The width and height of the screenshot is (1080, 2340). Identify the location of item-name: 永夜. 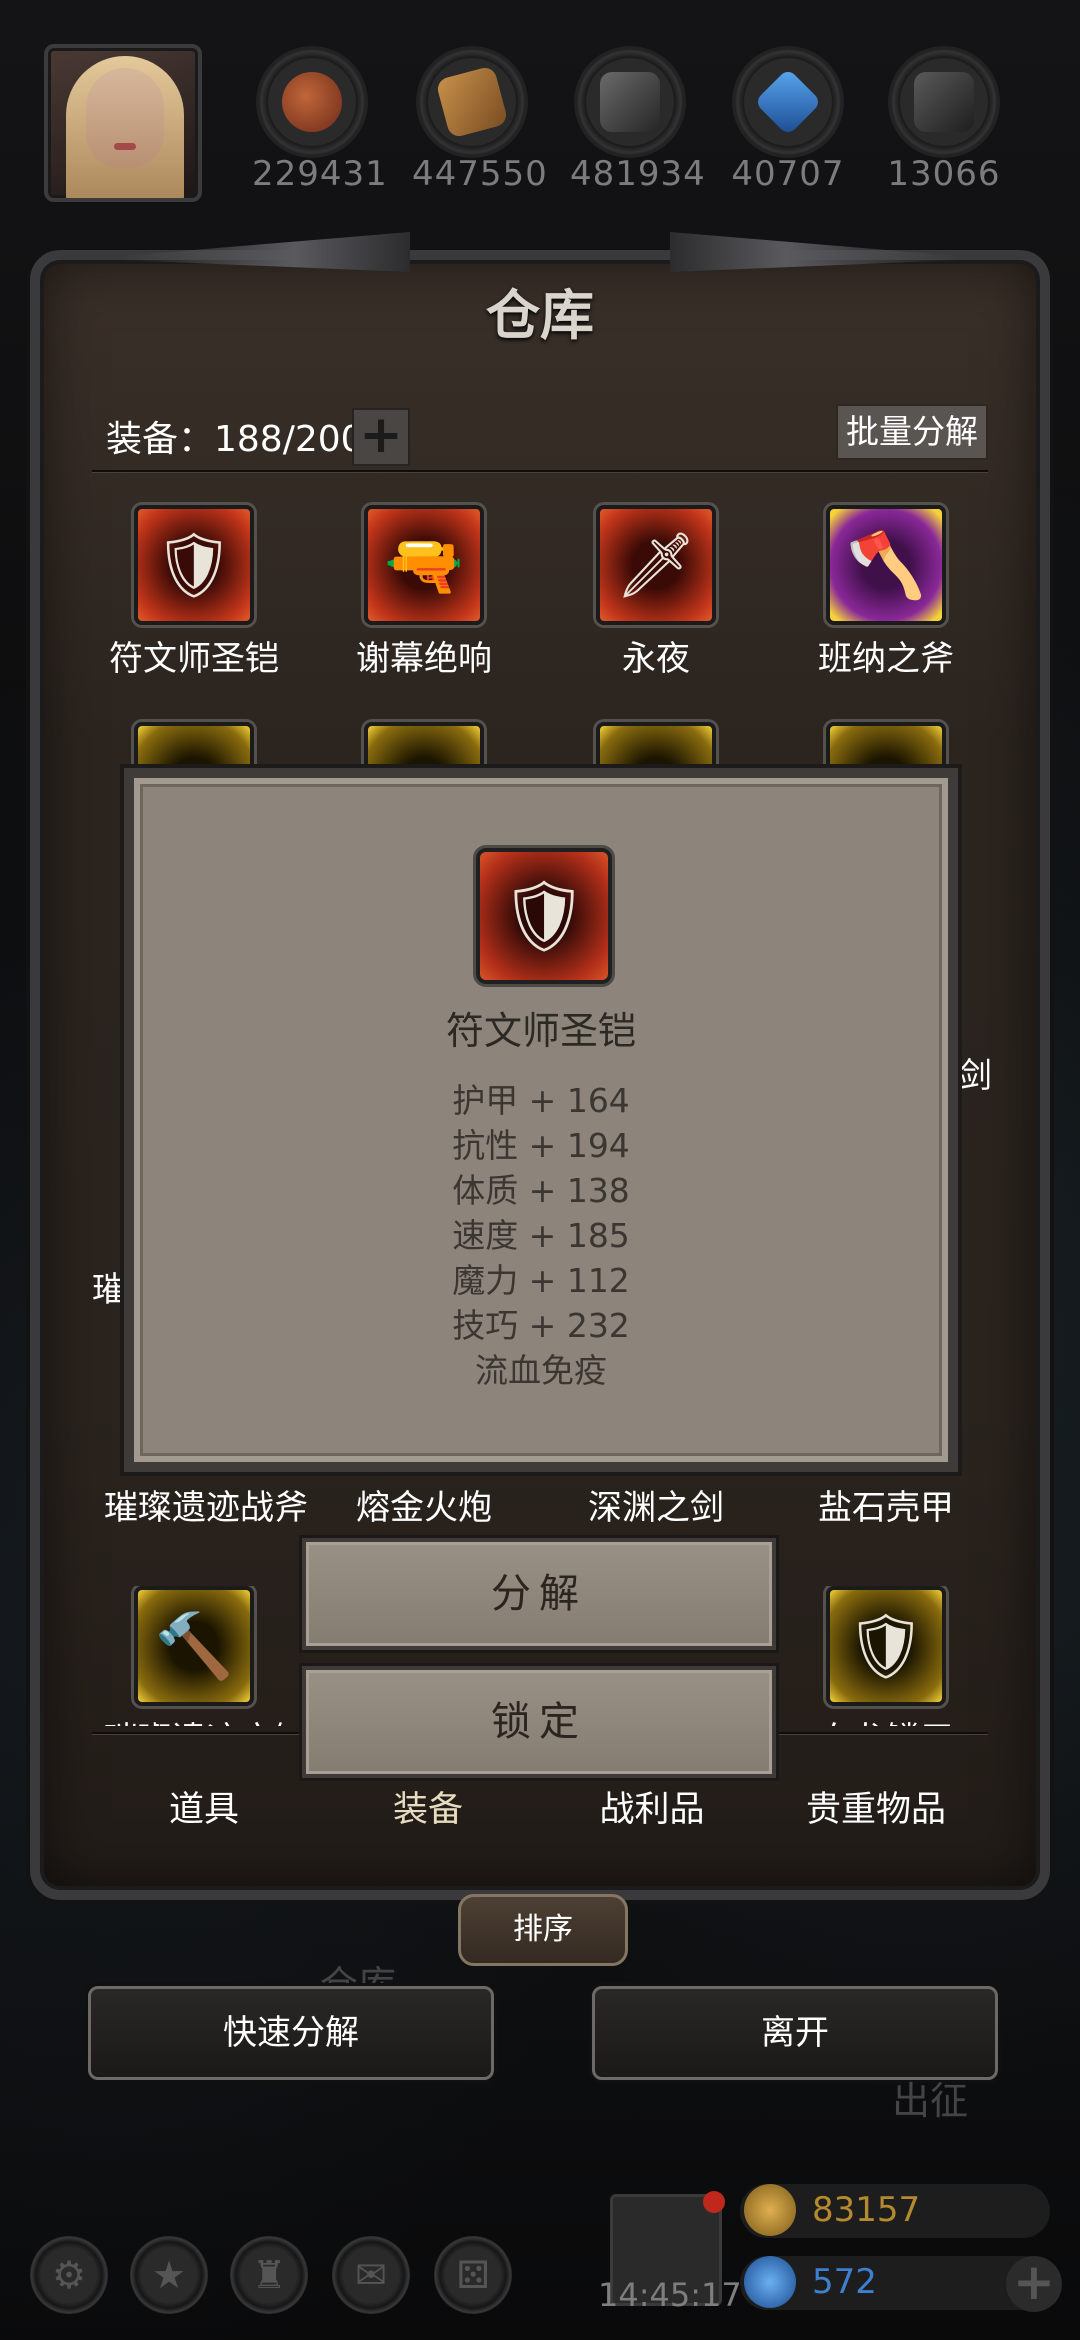
(656, 659).